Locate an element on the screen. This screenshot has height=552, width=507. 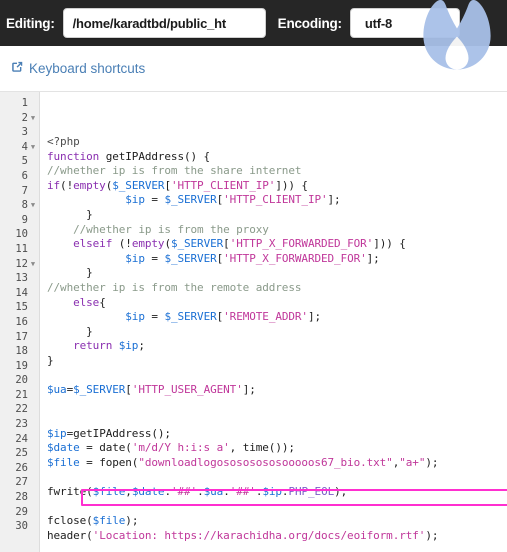
line-number: 17 is located at coordinates (21, 336).